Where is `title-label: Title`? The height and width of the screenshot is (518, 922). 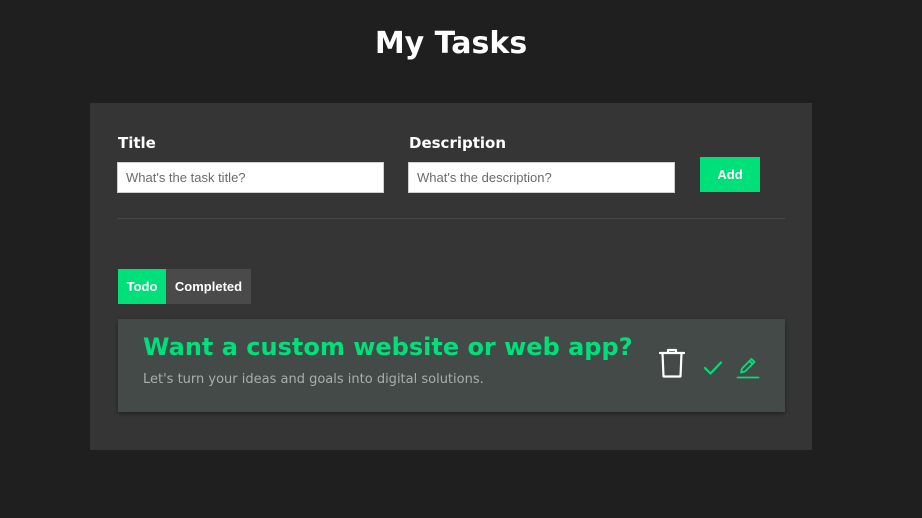 title-label: Title is located at coordinates (137, 143).